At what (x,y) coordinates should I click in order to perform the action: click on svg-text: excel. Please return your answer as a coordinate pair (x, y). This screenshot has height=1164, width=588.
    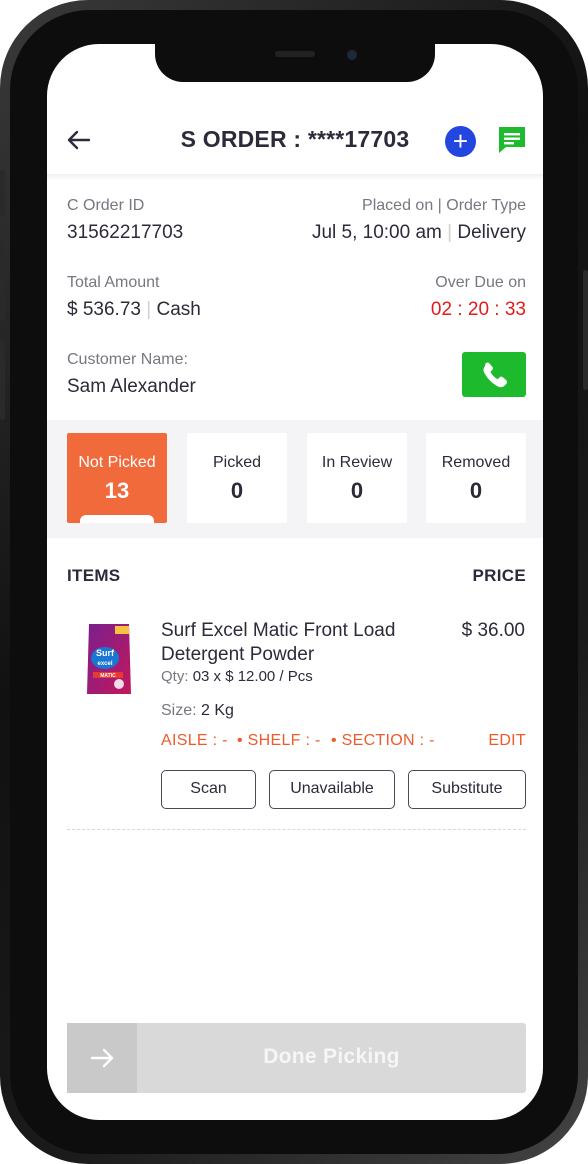
    Looking at the image, I should click on (104, 664).